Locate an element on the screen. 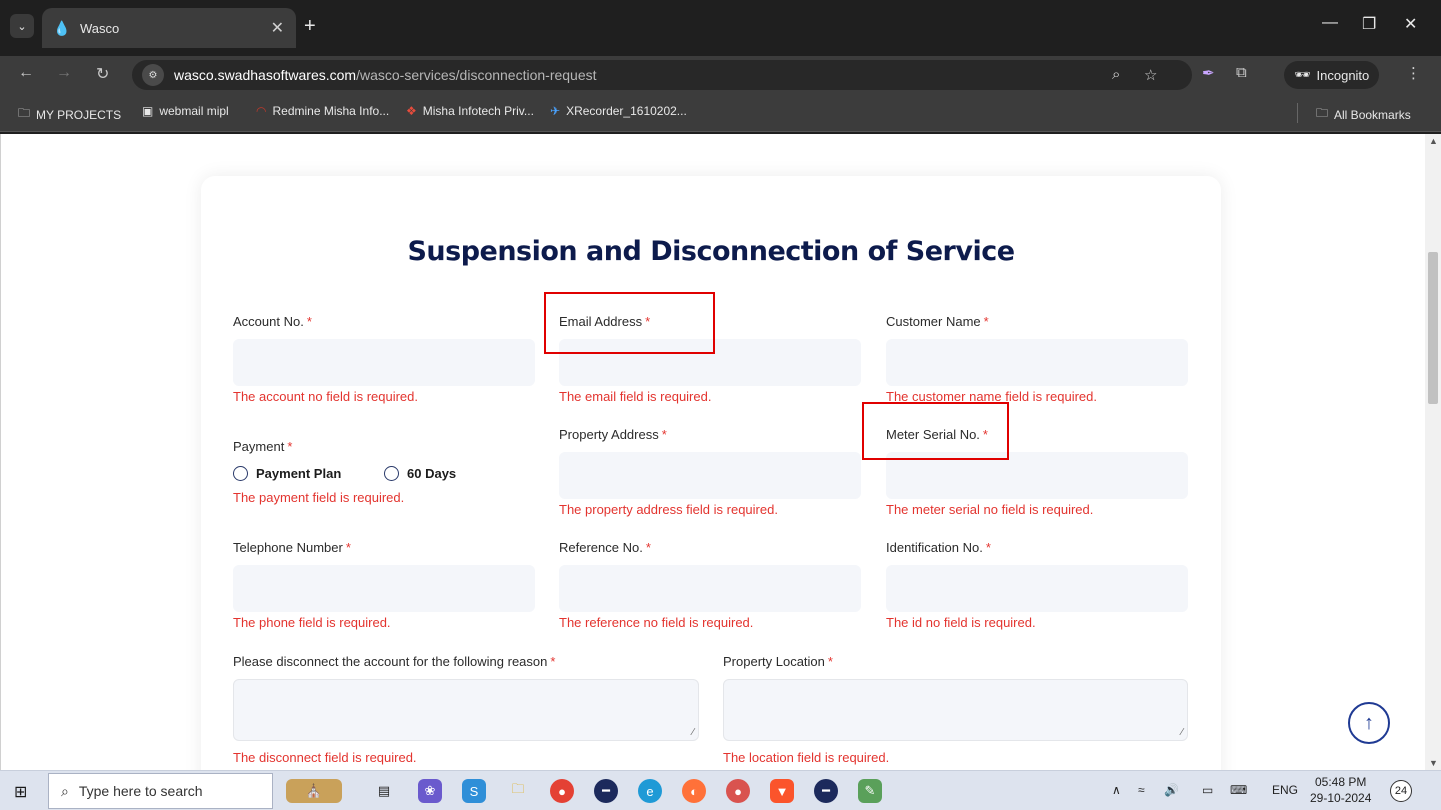 This screenshot has height=810, width=1441. extensions-puzzle-icon: ⧉ is located at coordinates (1241, 72).